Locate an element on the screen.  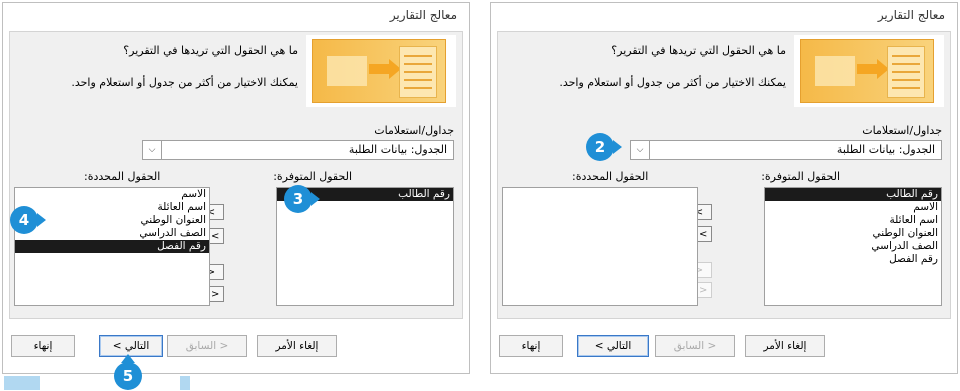
next-button: التالي > is located at coordinates (613, 346).